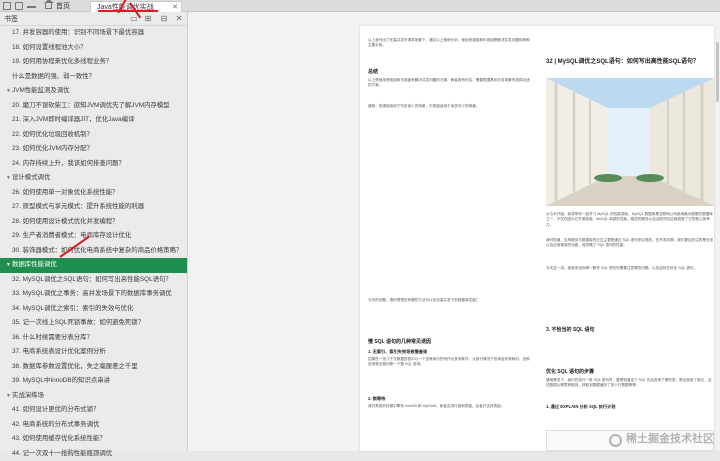  What do you see at coordinates (65, 192) in the screenshot?
I see `toc-label: 26. 如何使用单一对象优化系统性能？` at bounding box center [65, 192].